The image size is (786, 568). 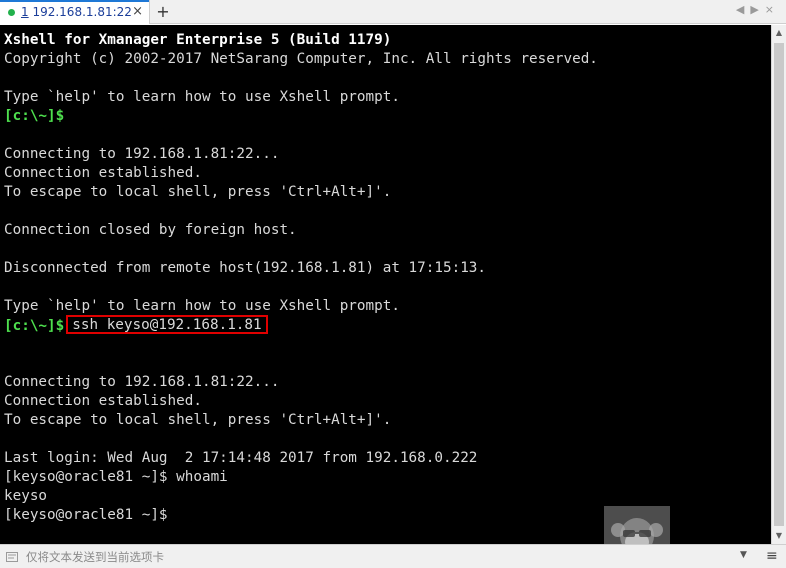 What do you see at coordinates (779, 33) in the screenshot?
I see `scroll-up-icon: ▲` at bounding box center [779, 33].